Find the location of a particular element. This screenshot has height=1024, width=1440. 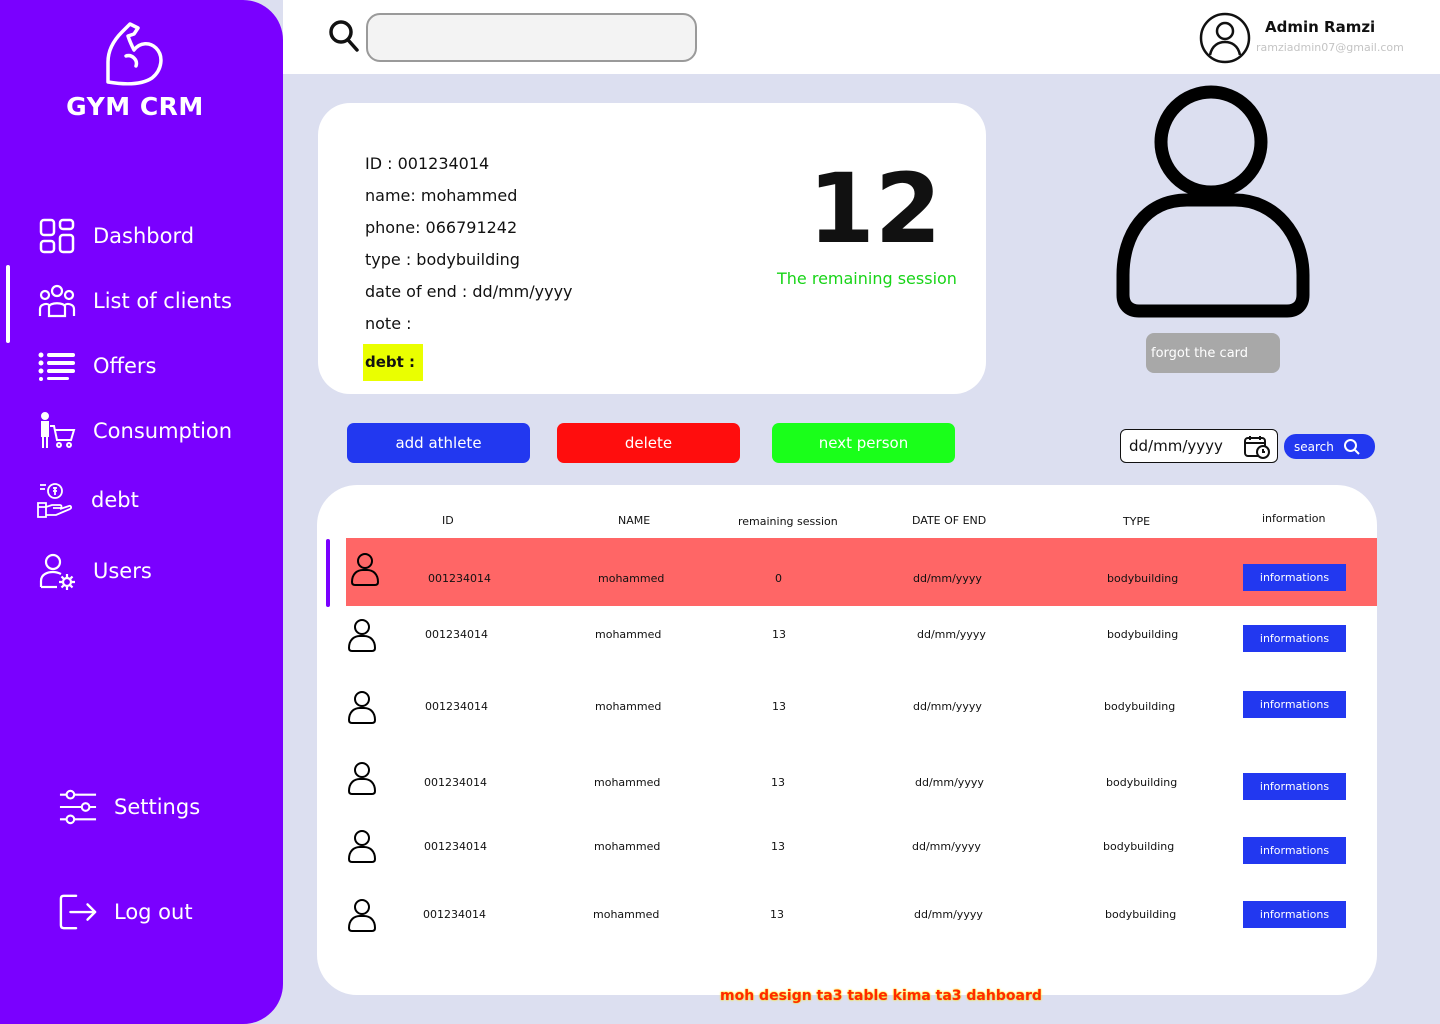

sidebar-item-label: Dashbord is located at coordinates (144, 236).